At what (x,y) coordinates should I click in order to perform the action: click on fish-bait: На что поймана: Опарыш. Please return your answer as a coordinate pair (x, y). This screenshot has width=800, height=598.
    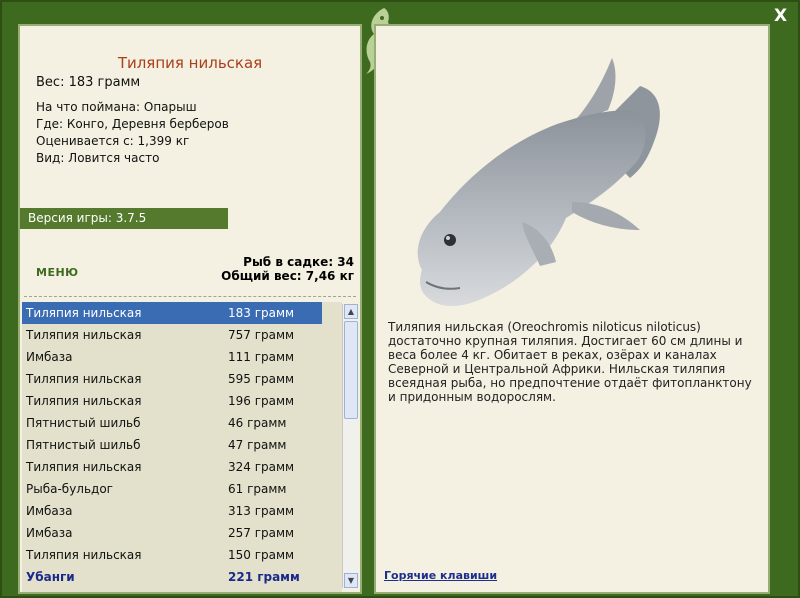
    Looking at the image, I should click on (116, 107).